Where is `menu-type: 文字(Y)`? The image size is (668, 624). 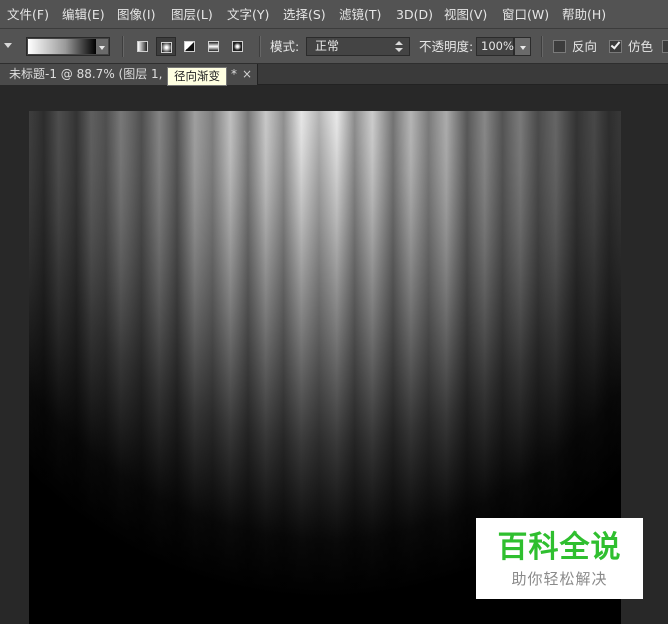
menu-type: 文字(Y) is located at coordinates (248, 14).